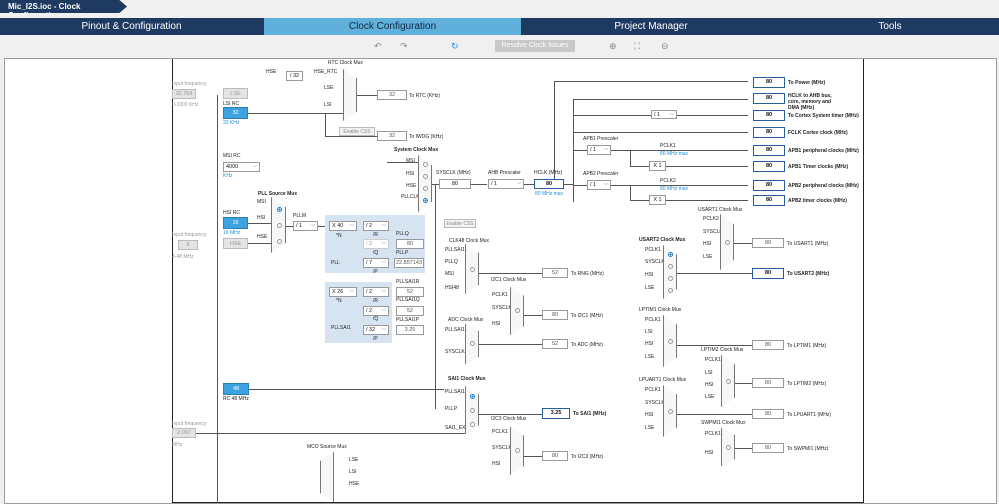  What do you see at coordinates (496, 324) in the screenshot?
I see `i2c1-input-2: HSI` at bounding box center [496, 324].